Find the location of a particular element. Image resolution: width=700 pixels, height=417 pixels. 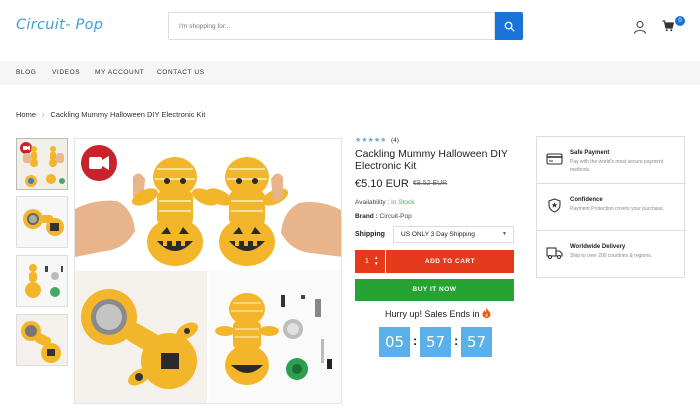

chevron-right-icon: › is located at coordinates (43, 115).